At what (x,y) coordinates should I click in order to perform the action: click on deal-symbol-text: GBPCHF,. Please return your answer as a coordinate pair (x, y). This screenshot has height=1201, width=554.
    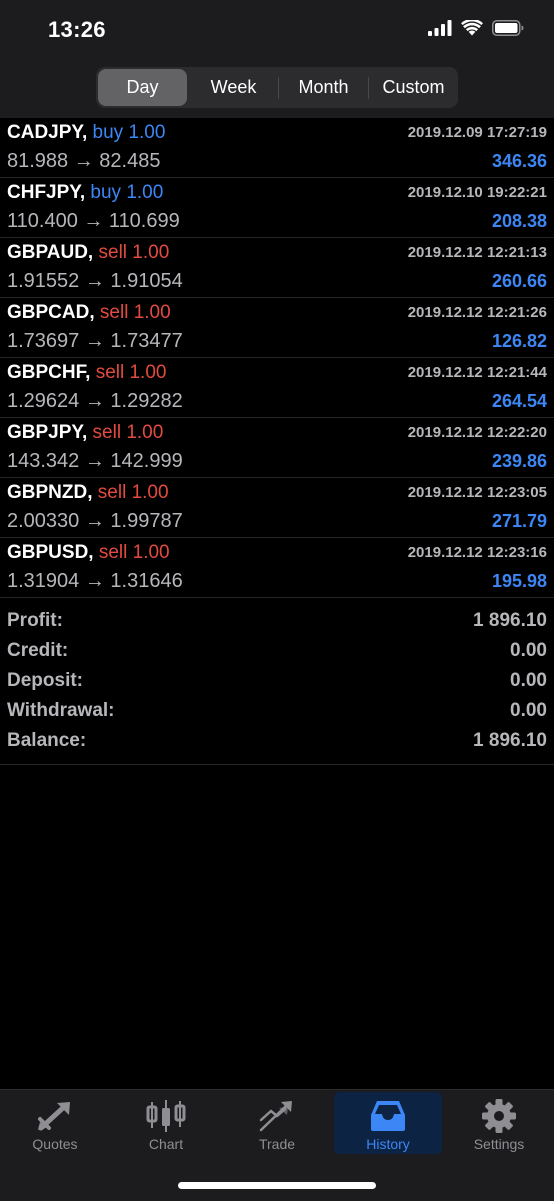
    Looking at the image, I should click on (49, 372).